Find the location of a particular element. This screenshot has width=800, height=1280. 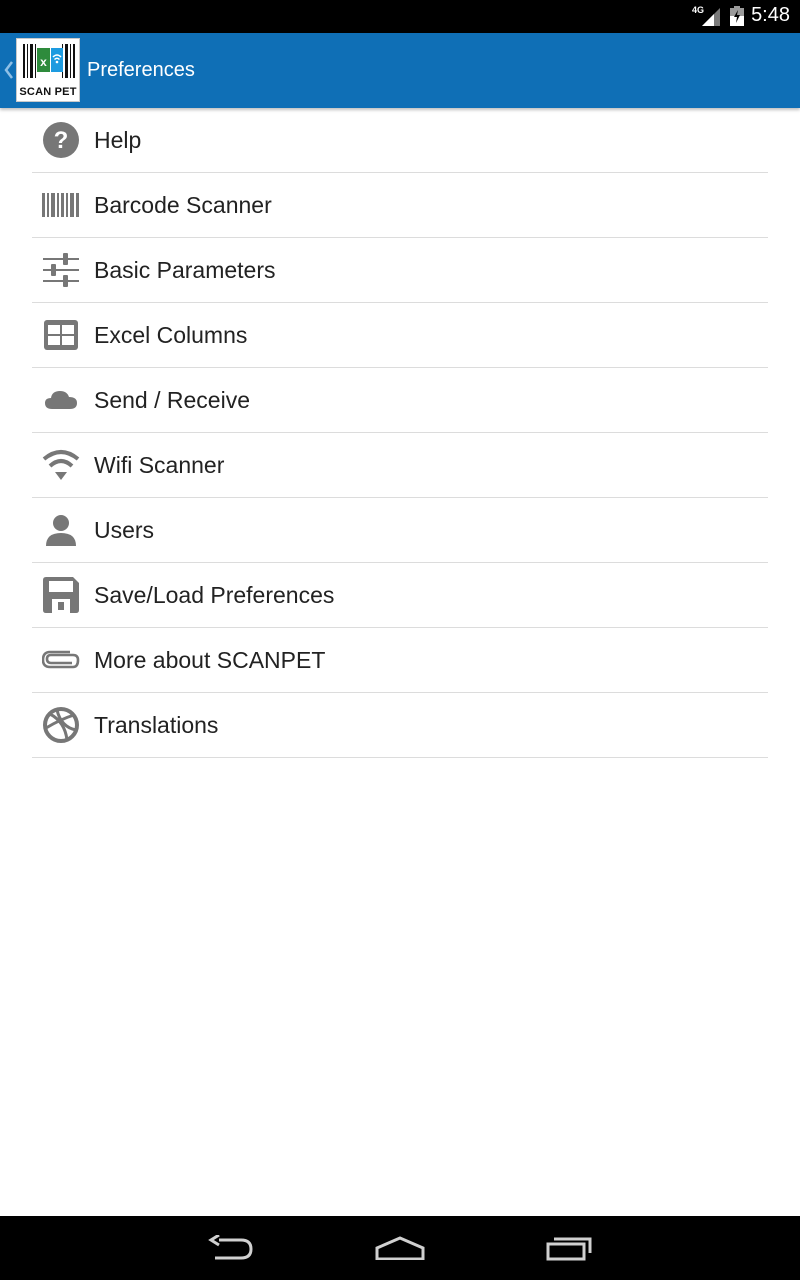

pref-item-help: ? Help is located at coordinates (400, 140).